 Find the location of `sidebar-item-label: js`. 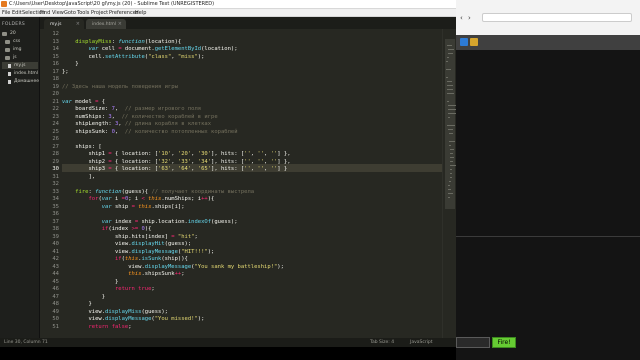

sidebar-item-label: js is located at coordinates (15, 57).